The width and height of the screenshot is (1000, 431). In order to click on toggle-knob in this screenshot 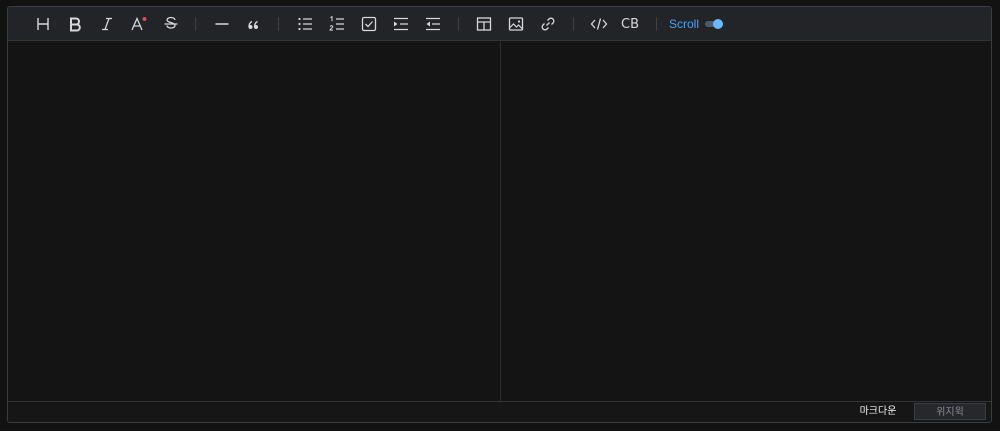, I will do `click(718, 24)`.